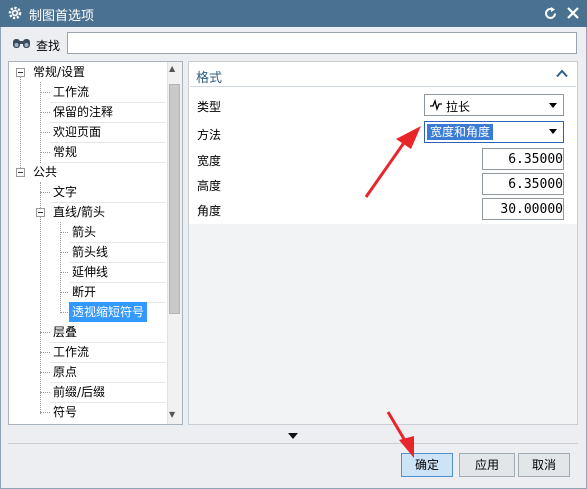 This screenshot has height=489, width=587. Describe the element at coordinates (65, 372) in the screenshot. I see `tree-item-origin: 原点` at that location.